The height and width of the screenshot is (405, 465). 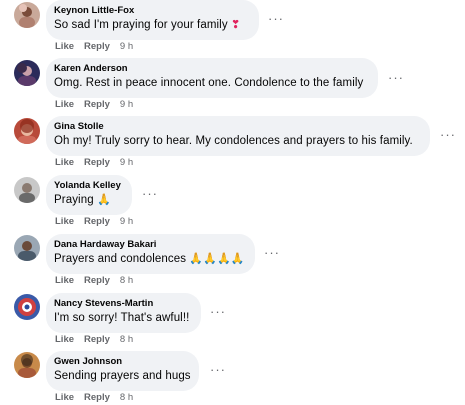 What do you see at coordinates (235, 25) in the screenshot?
I see `heart-emoji: ❣` at bounding box center [235, 25].